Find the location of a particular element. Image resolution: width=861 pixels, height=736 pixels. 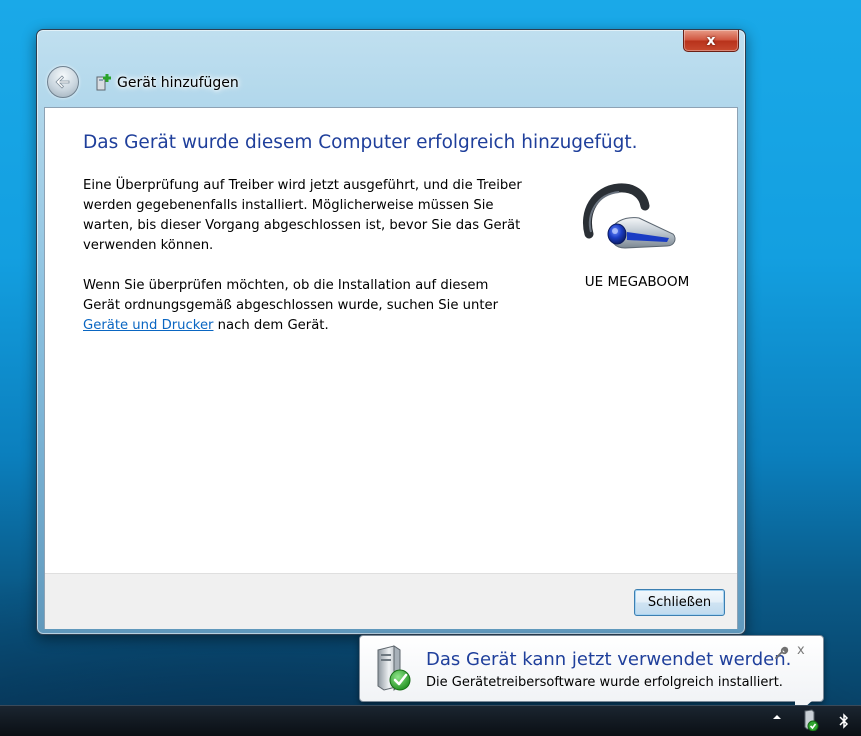

dialog-footer: Schließen is located at coordinates (391, 601).